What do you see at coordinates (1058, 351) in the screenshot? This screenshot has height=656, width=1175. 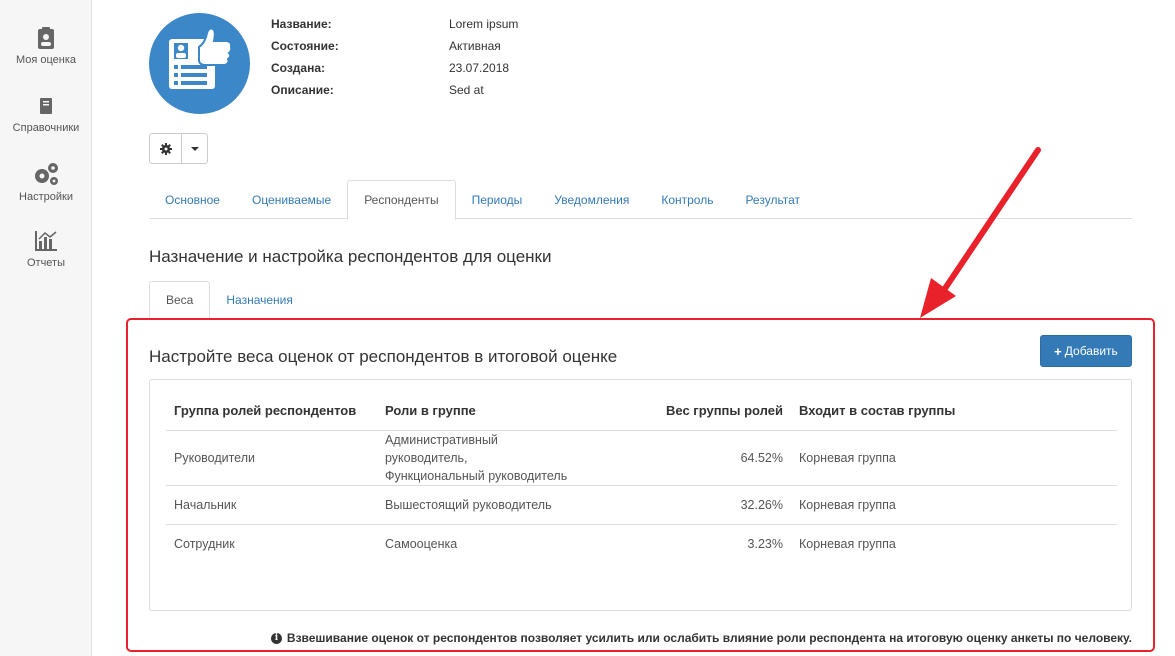 I see `plus-icon: +` at bounding box center [1058, 351].